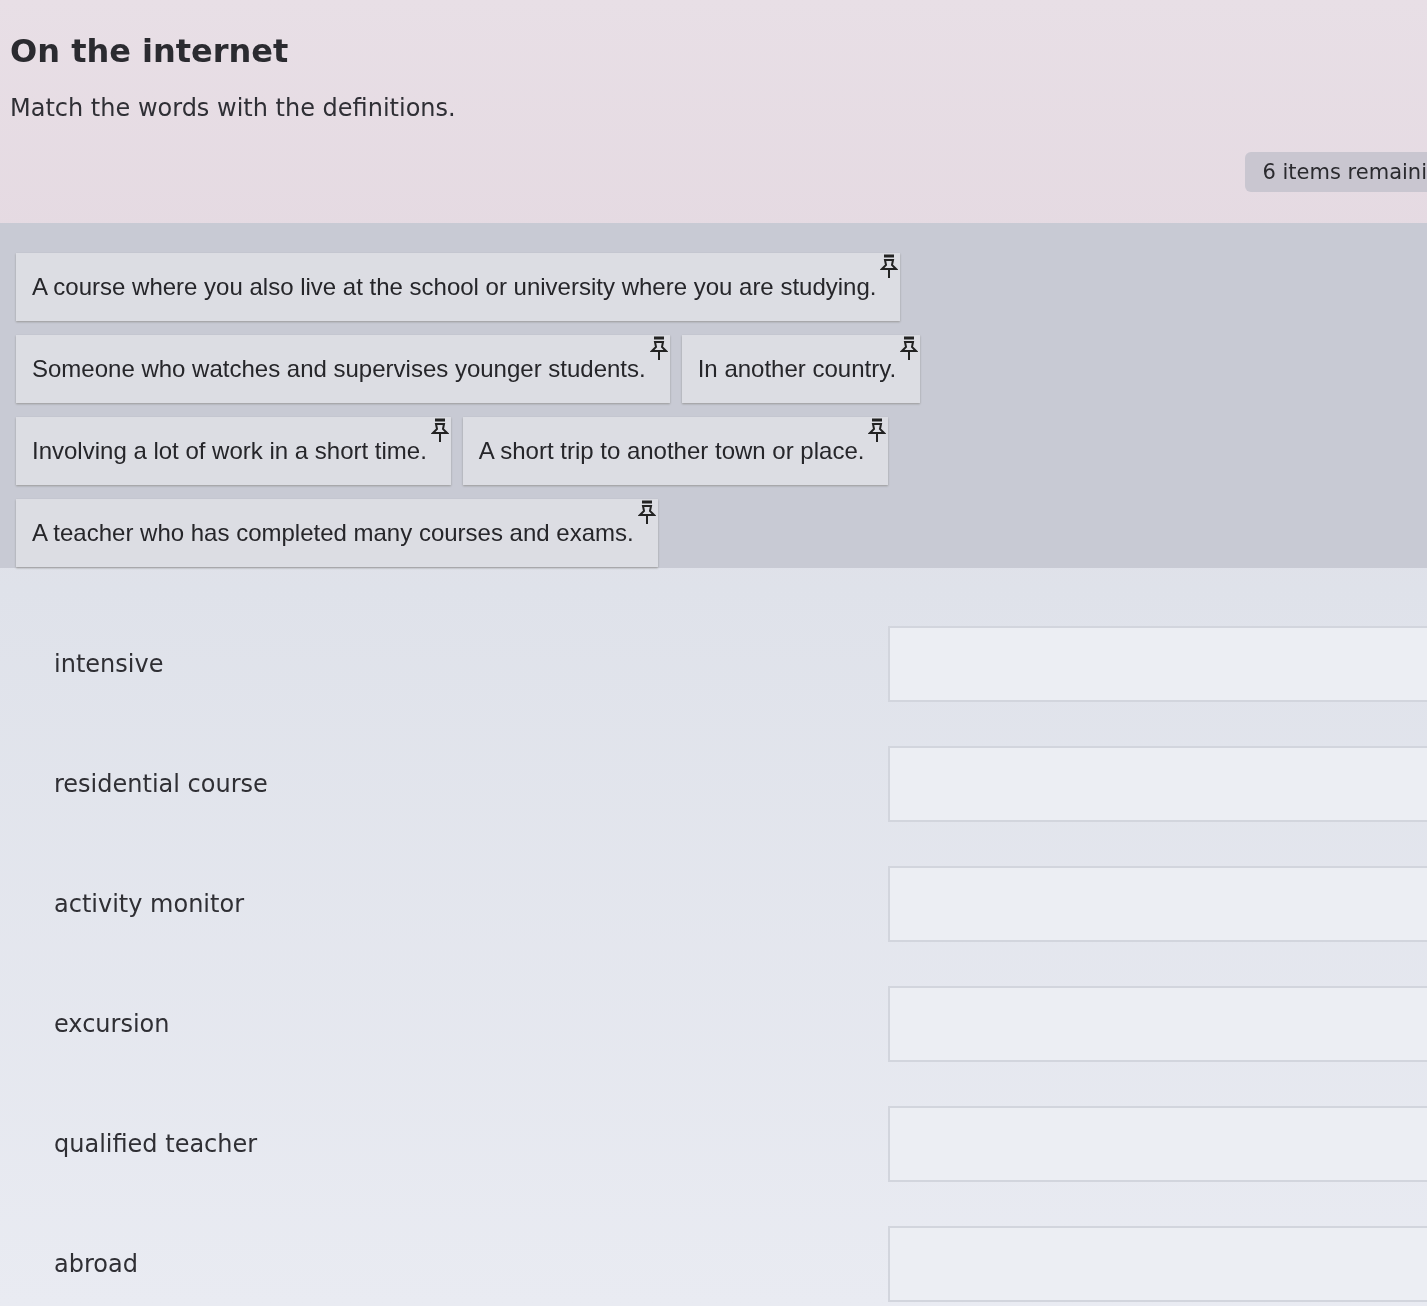 The width and height of the screenshot is (1427, 1306). I want to click on word-label: excursion, so click(112, 1024).